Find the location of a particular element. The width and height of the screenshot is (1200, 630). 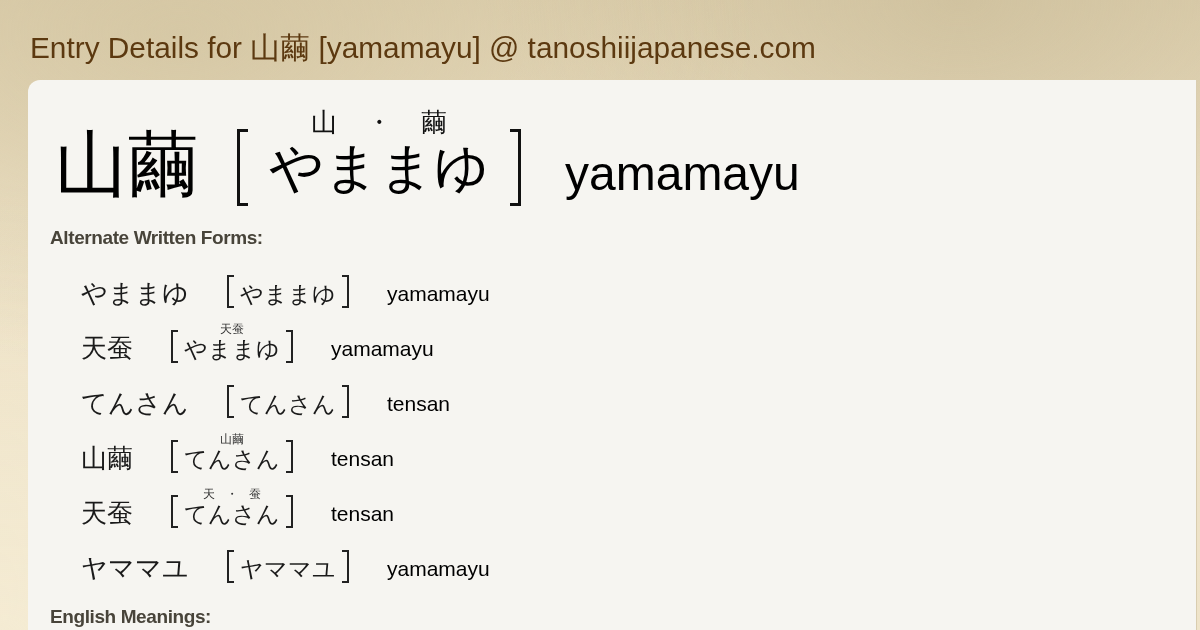

written-form: 山繭 is located at coordinates (107, 458).